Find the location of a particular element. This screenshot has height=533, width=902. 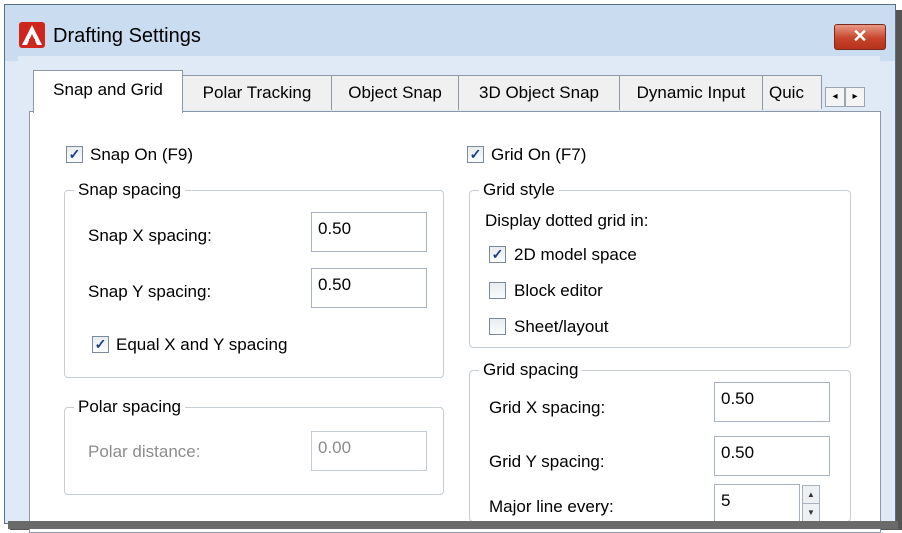

snap-on-checkbox: ✓ is located at coordinates (74, 154).